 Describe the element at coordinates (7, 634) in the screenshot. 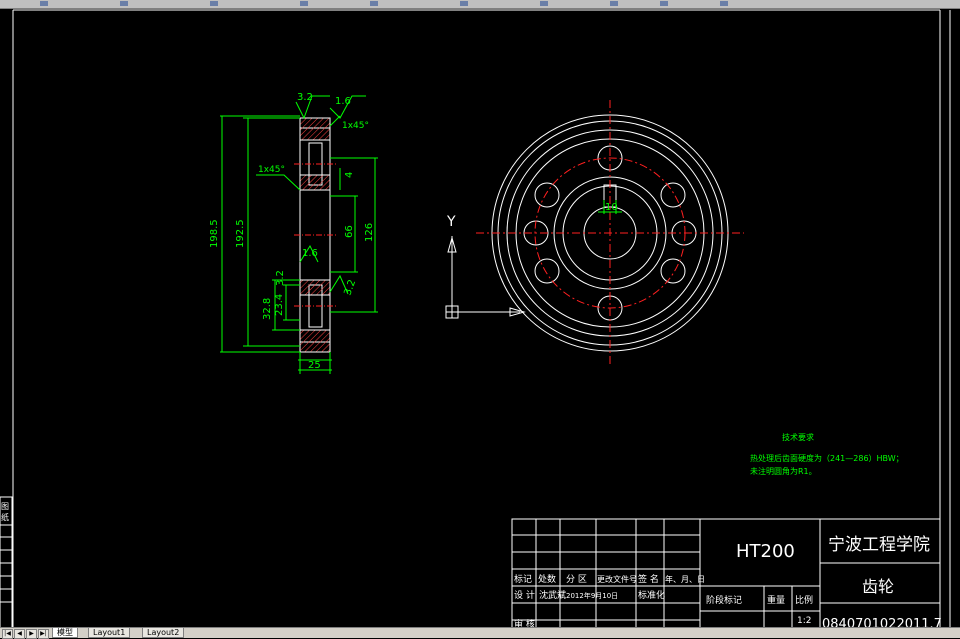

I see `first-tab-button: |◀` at that location.